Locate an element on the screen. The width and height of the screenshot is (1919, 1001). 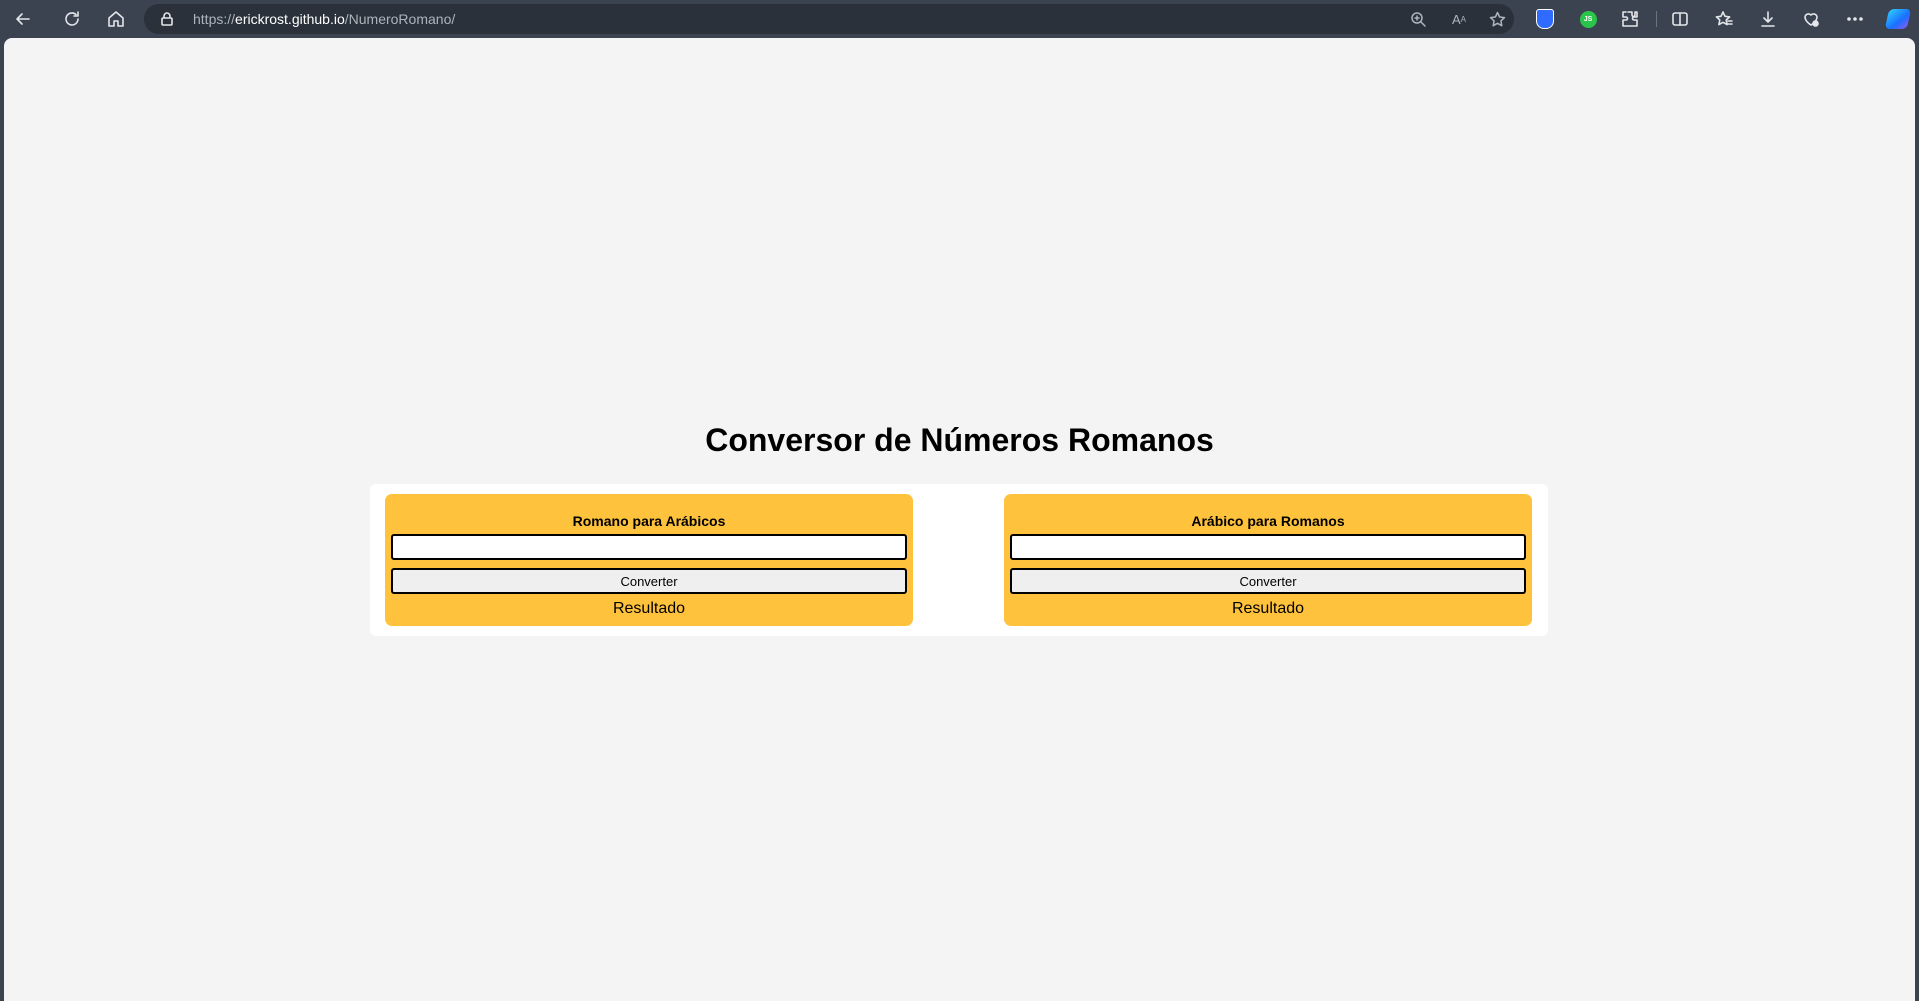
downloads-button is located at coordinates (1768, 19).